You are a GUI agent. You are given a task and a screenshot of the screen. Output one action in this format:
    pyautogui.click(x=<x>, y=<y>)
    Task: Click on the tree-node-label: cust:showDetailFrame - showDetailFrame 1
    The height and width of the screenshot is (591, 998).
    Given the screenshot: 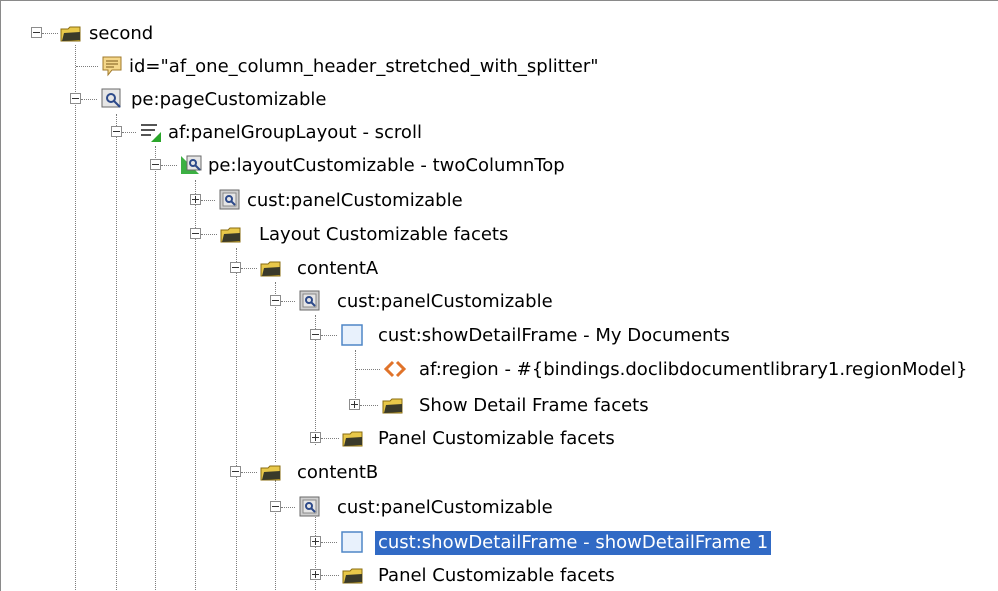 What is the action you would take?
    pyautogui.click(x=573, y=543)
    